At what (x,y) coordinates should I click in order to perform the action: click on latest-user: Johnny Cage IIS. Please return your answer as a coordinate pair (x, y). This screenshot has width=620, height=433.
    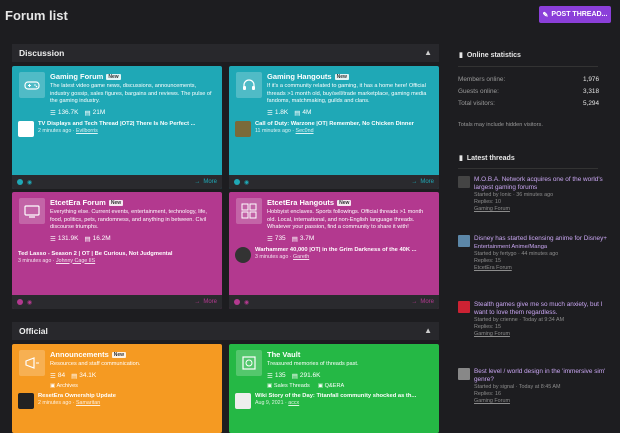
    Looking at the image, I should click on (75, 261).